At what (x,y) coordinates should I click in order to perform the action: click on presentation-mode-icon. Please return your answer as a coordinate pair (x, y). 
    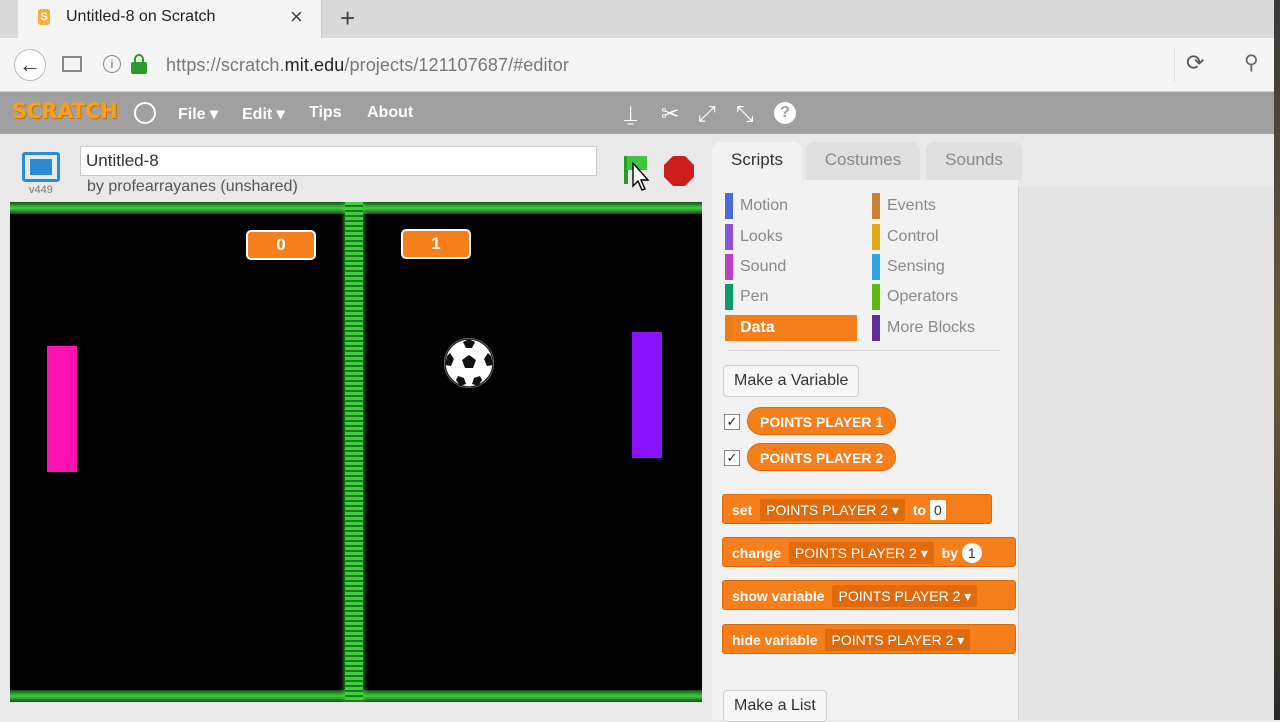
    Looking at the image, I should click on (41, 167).